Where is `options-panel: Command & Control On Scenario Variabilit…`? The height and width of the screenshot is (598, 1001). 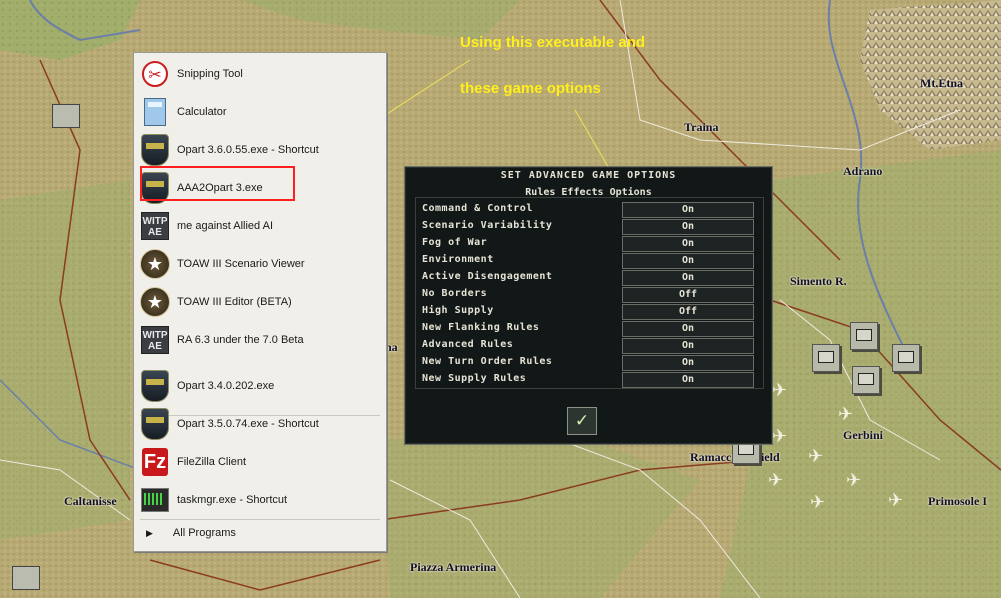
options-panel: Command & Control On Scenario Variabilit… is located at coordinates (589, 293).